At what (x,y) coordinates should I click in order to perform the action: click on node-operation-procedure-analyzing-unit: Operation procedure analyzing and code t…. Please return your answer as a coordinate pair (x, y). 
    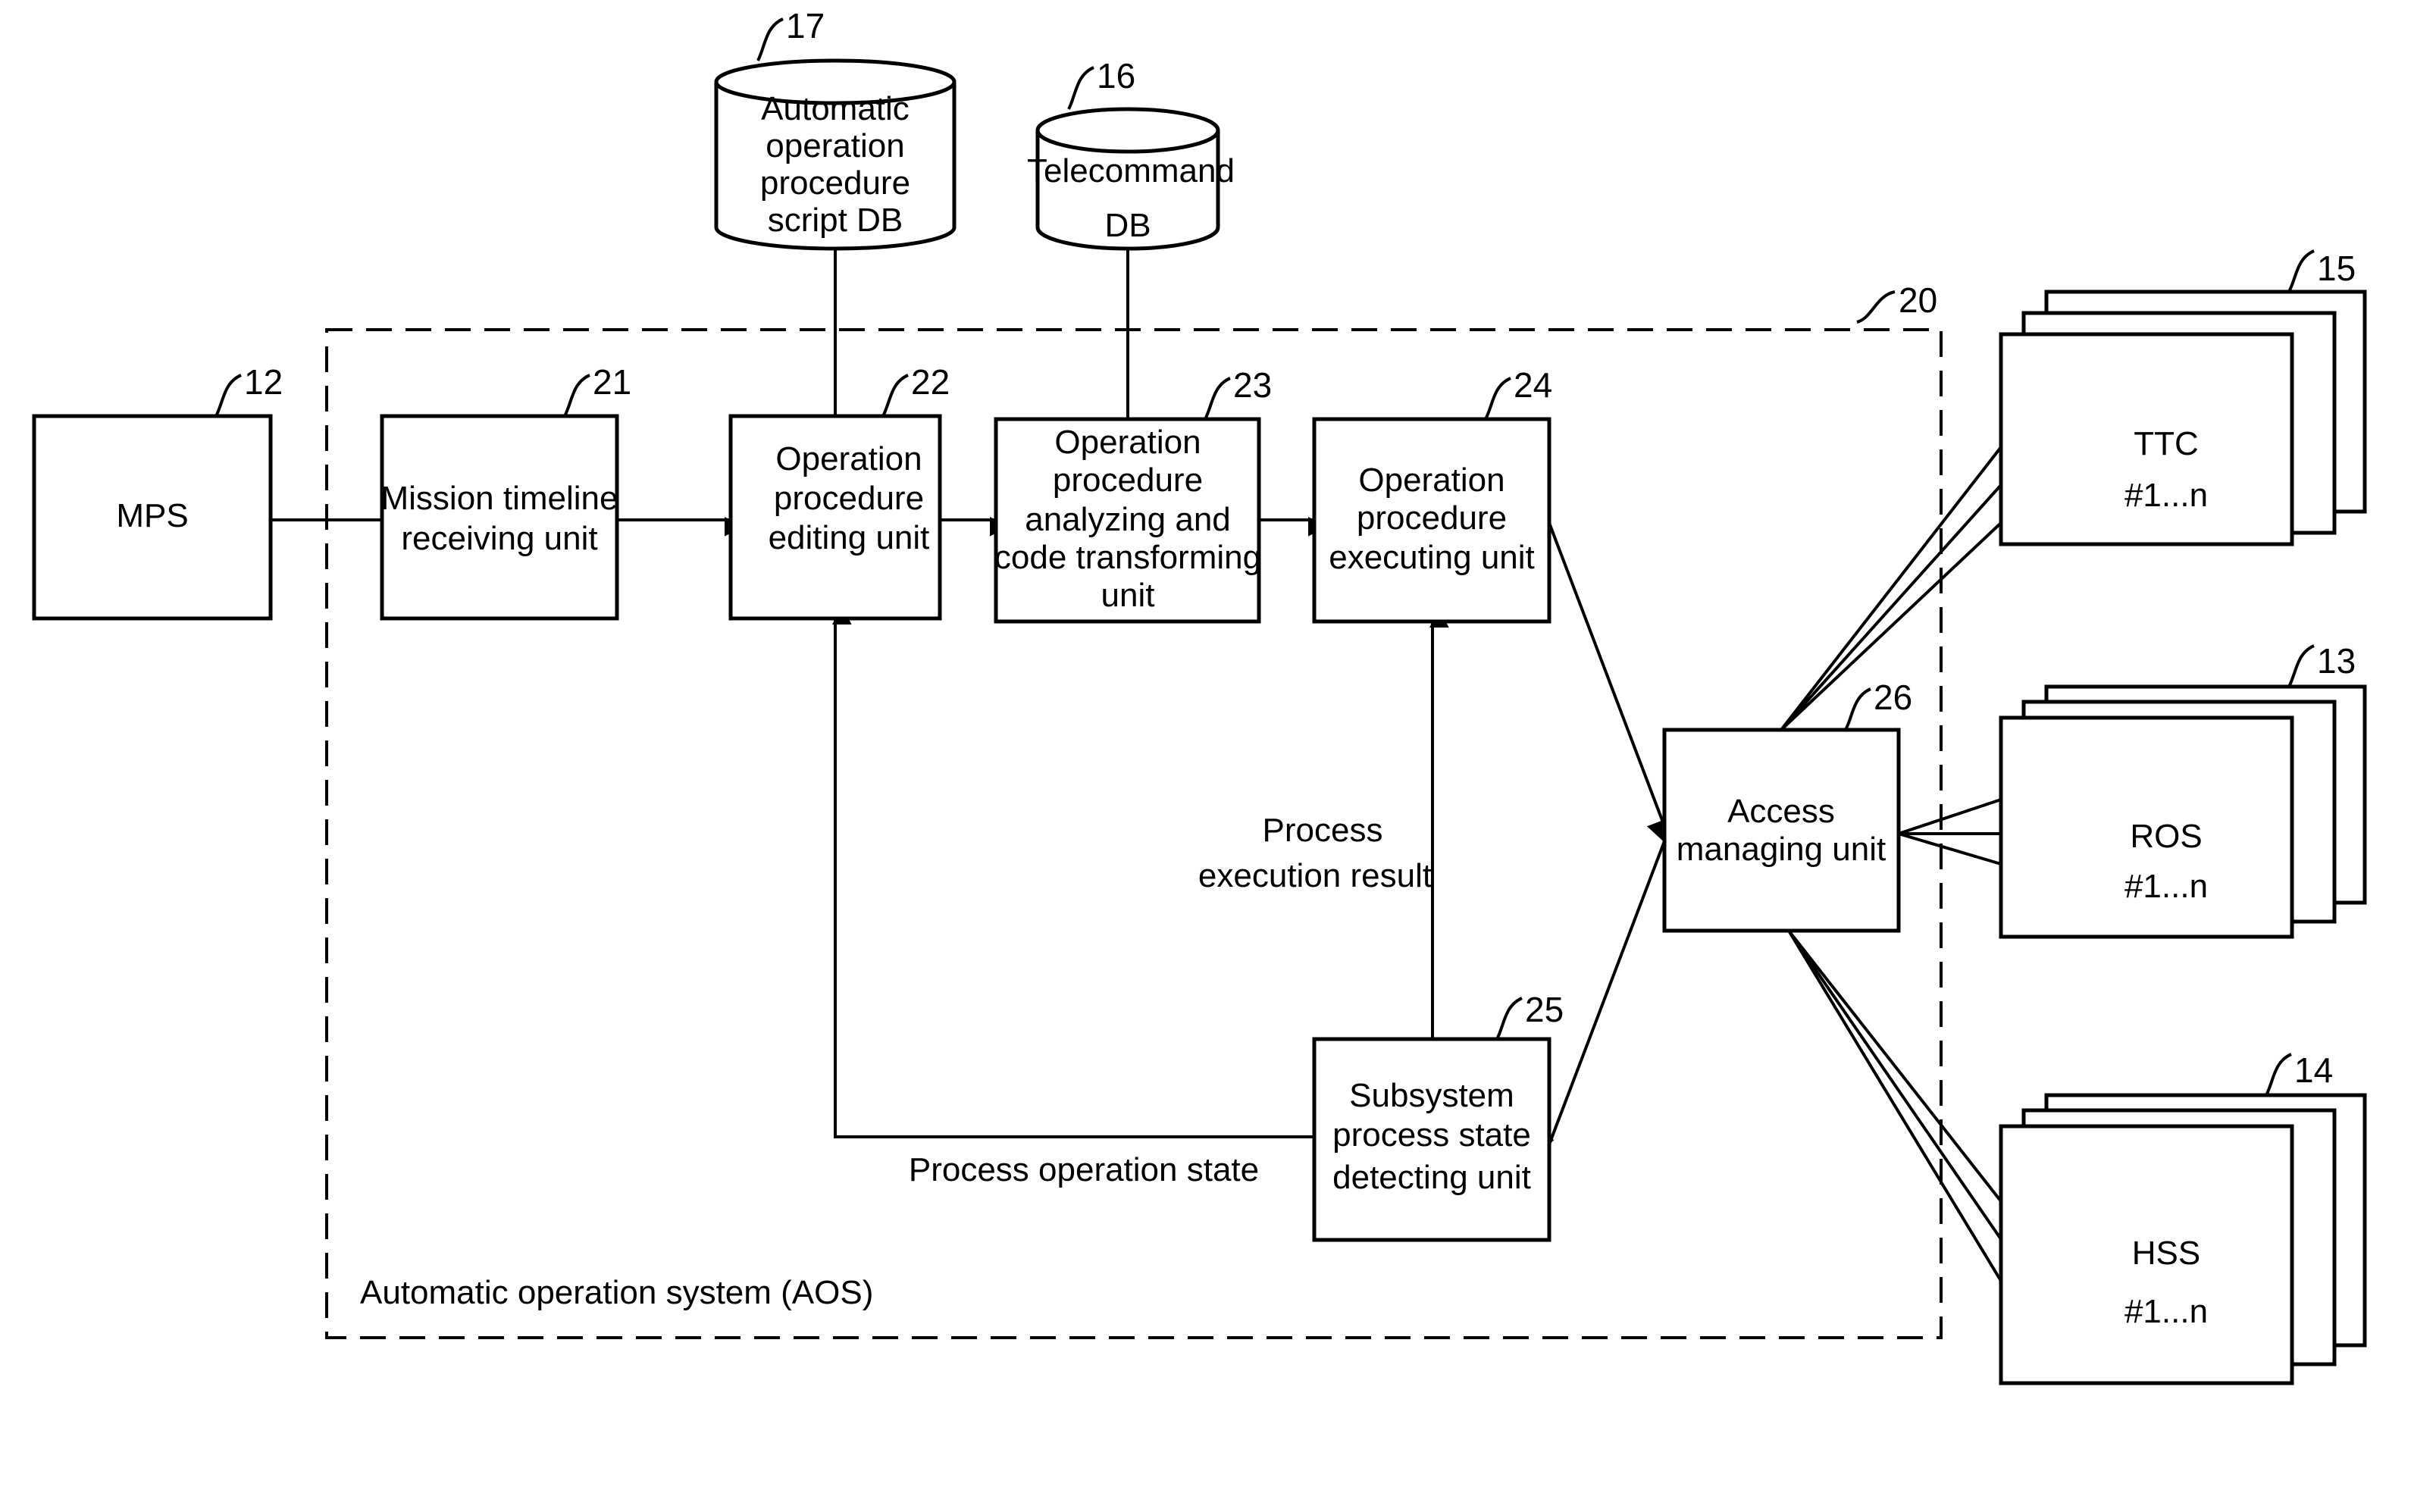
    Looking at the image, I should click on (1133, 494).